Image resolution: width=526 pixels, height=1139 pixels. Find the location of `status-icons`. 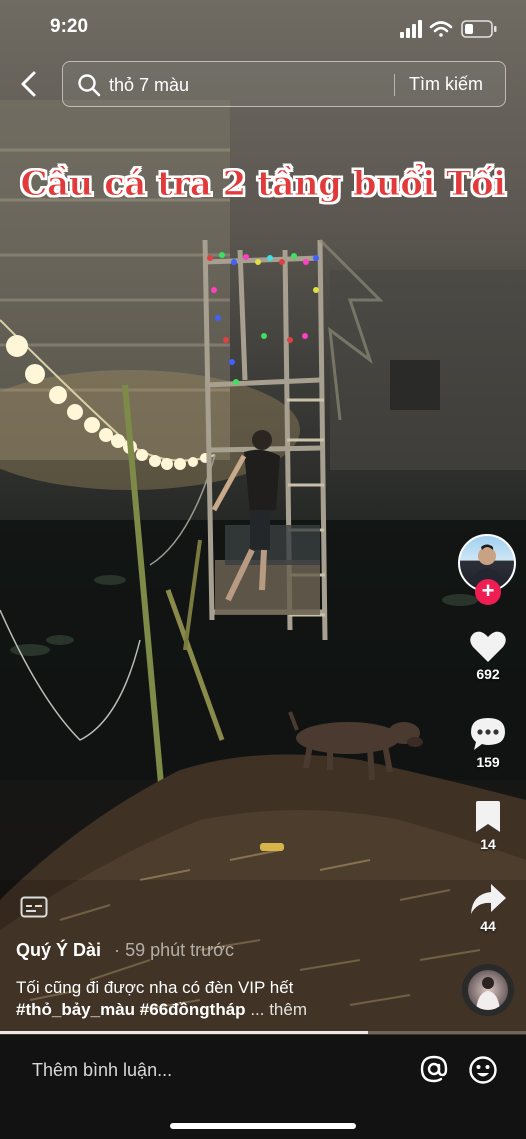

status-icons is located at coordinates (448, 29).